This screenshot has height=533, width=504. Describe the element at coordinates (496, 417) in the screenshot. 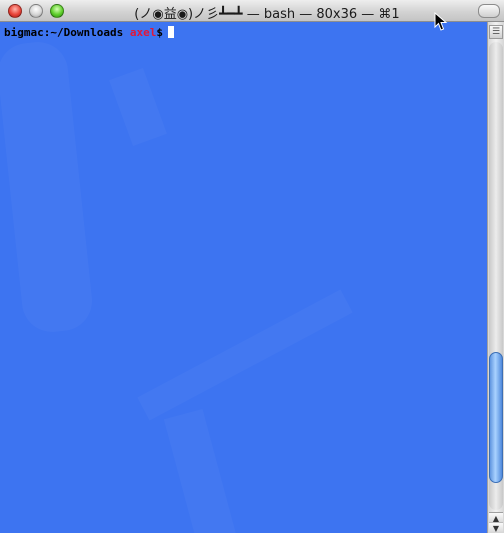

I see `scroll-thumb` at that location.